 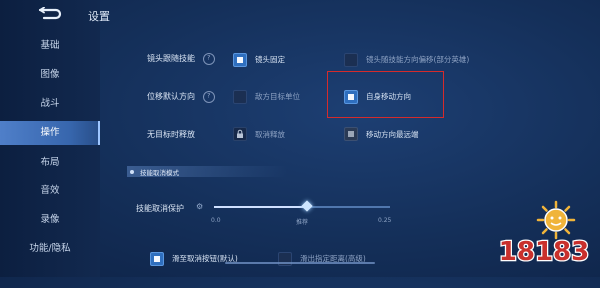 I want to click on farthest-direction-checkbox, so click(x=351, y=134).